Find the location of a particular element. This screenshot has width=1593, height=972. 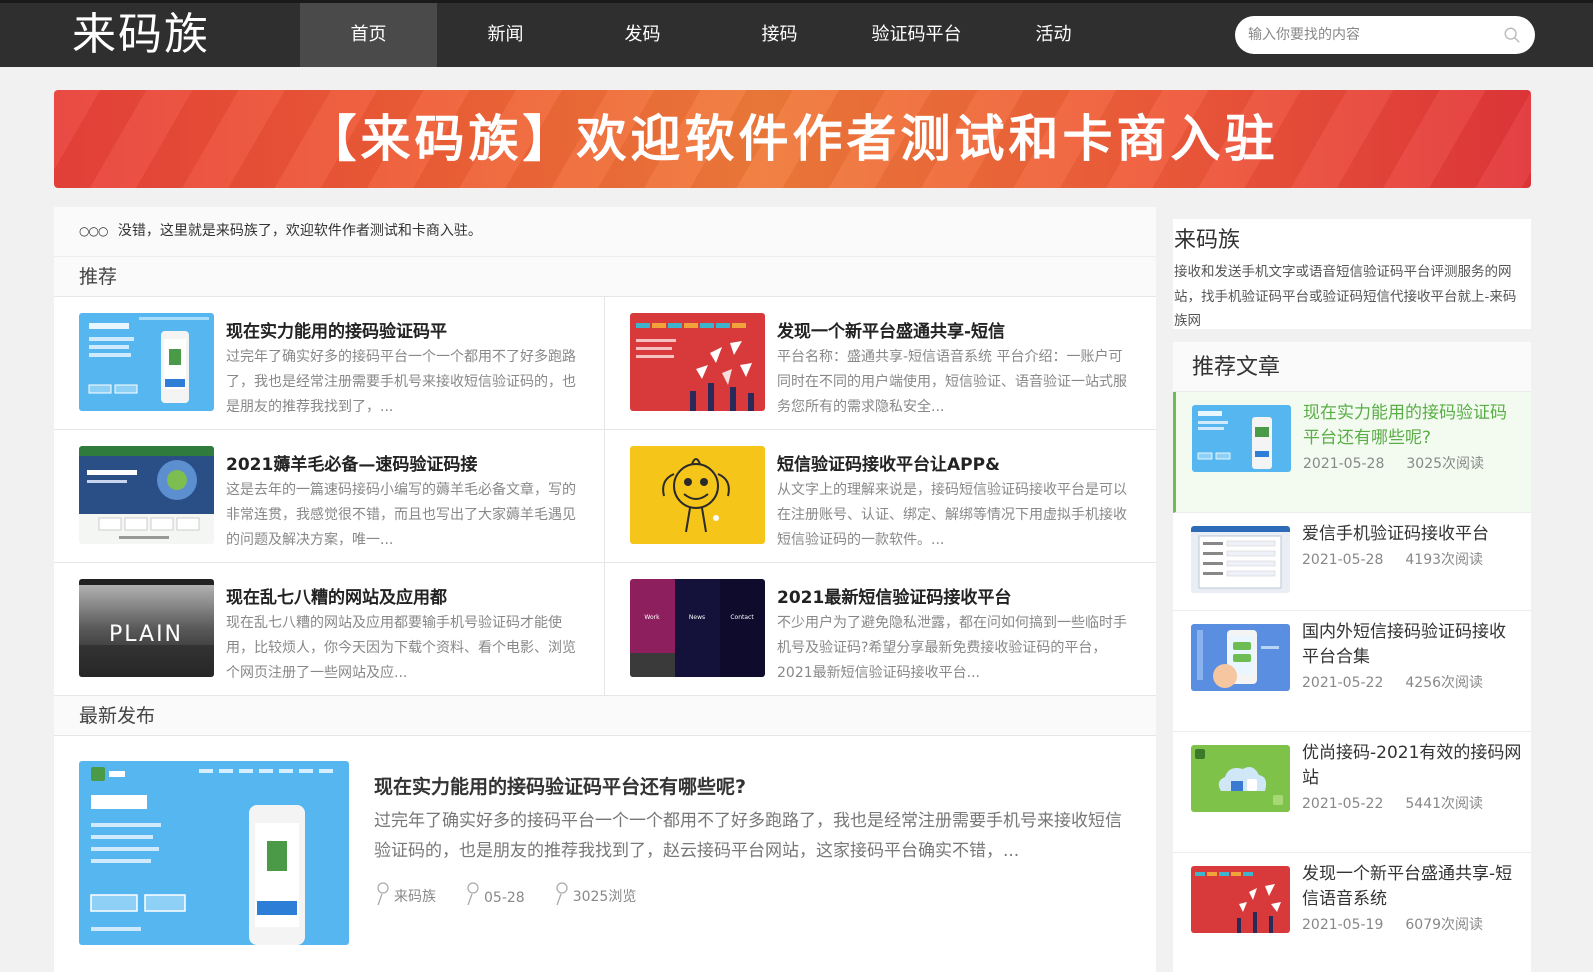

recommended-item: 发现一个新平台盛通共享-短信语音系统 2021-05-19 6079次阅读 is located at coordinates (1352, 912).